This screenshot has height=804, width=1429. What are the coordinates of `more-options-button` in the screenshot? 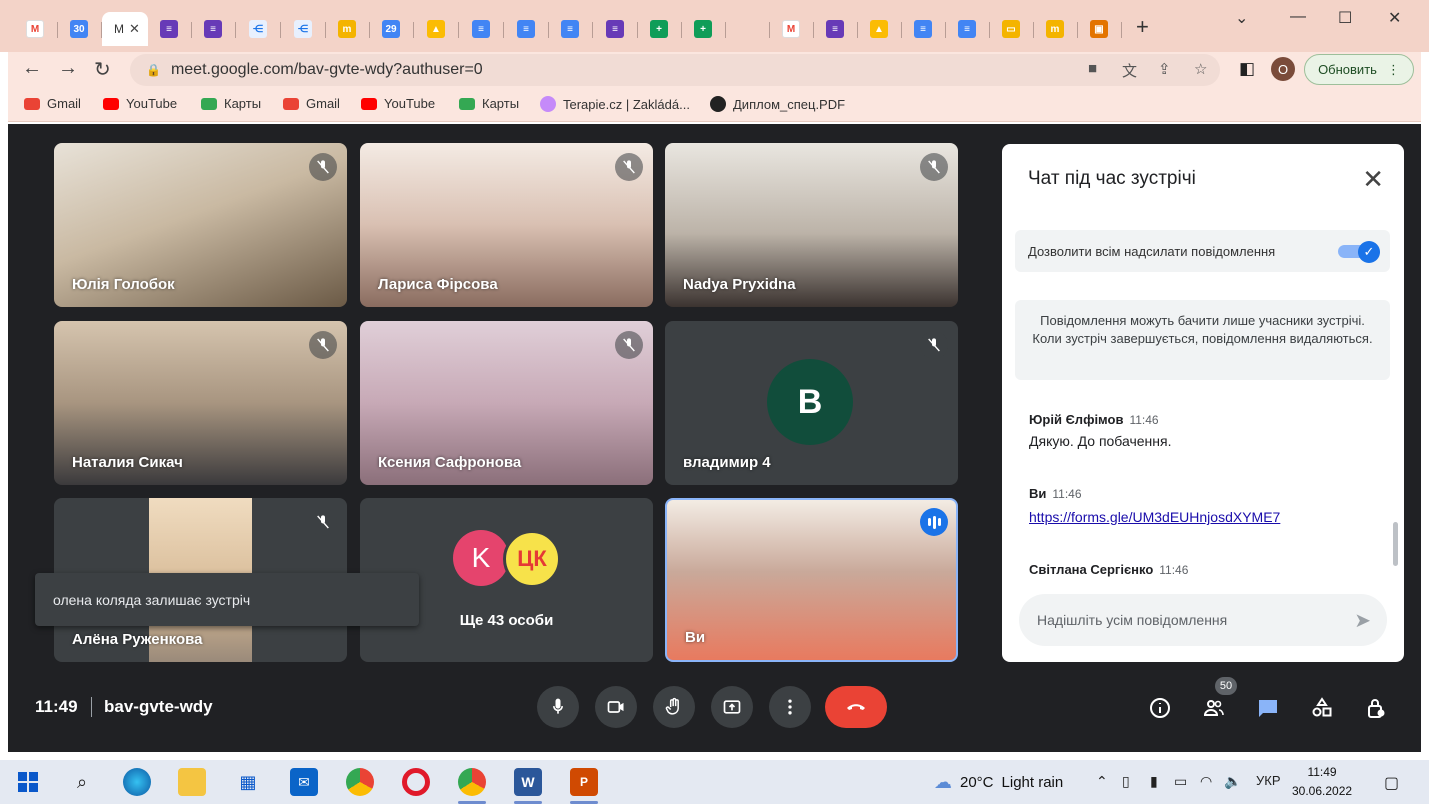 It's located at (790, 707).